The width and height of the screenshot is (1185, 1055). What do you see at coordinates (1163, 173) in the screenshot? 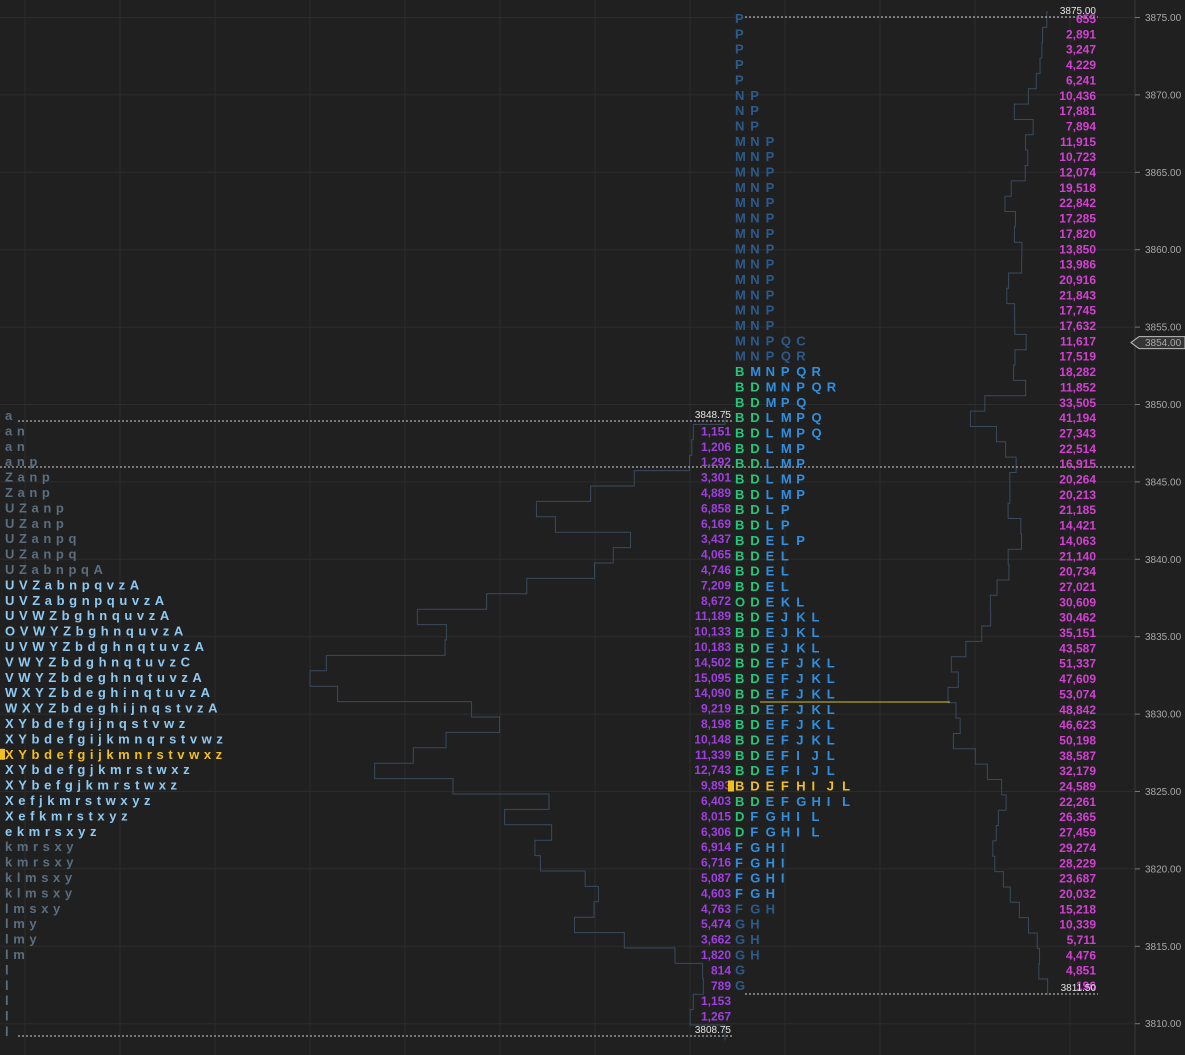
I see `axis-tick-label: 3865.00` at bounding box center [1163, 173].